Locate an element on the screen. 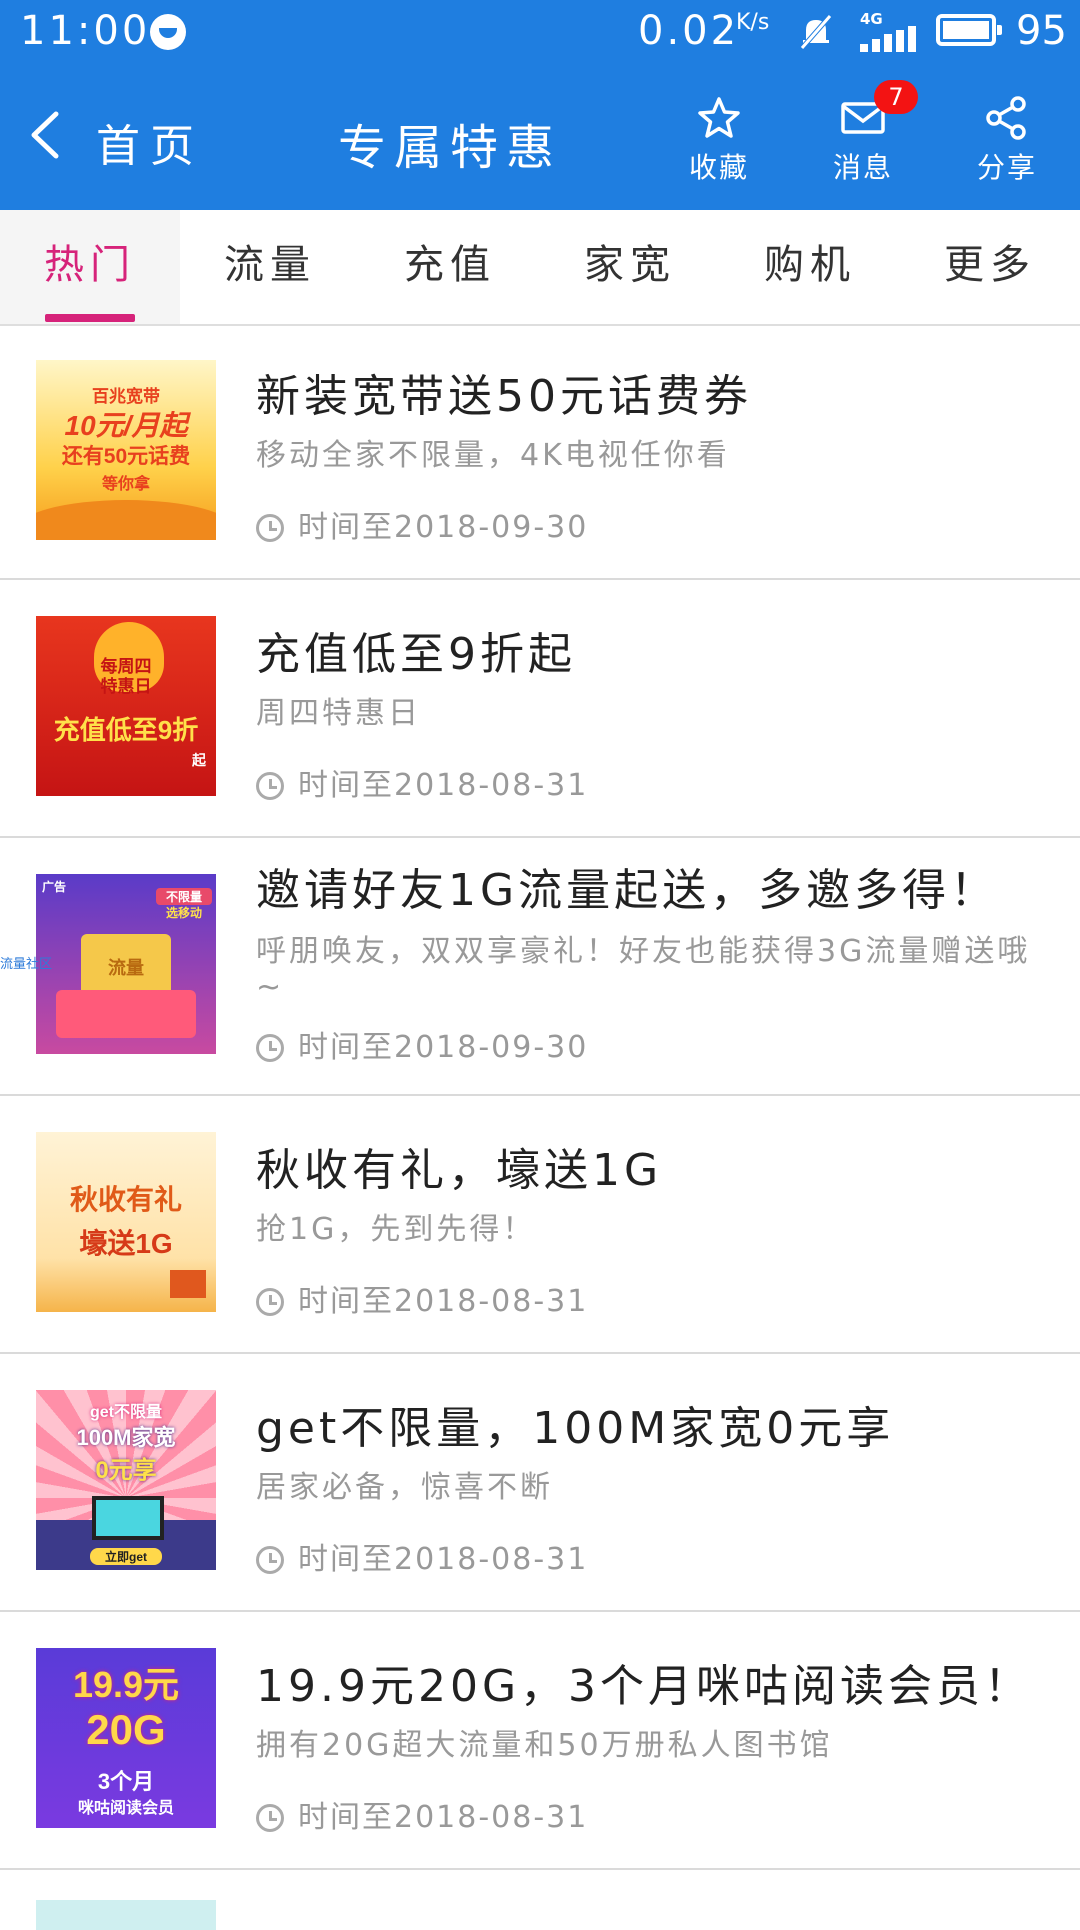 The height and width of the screenshot is (1930, 1080). thumb-text: 3个月 is located at coordinates (126, 1781).